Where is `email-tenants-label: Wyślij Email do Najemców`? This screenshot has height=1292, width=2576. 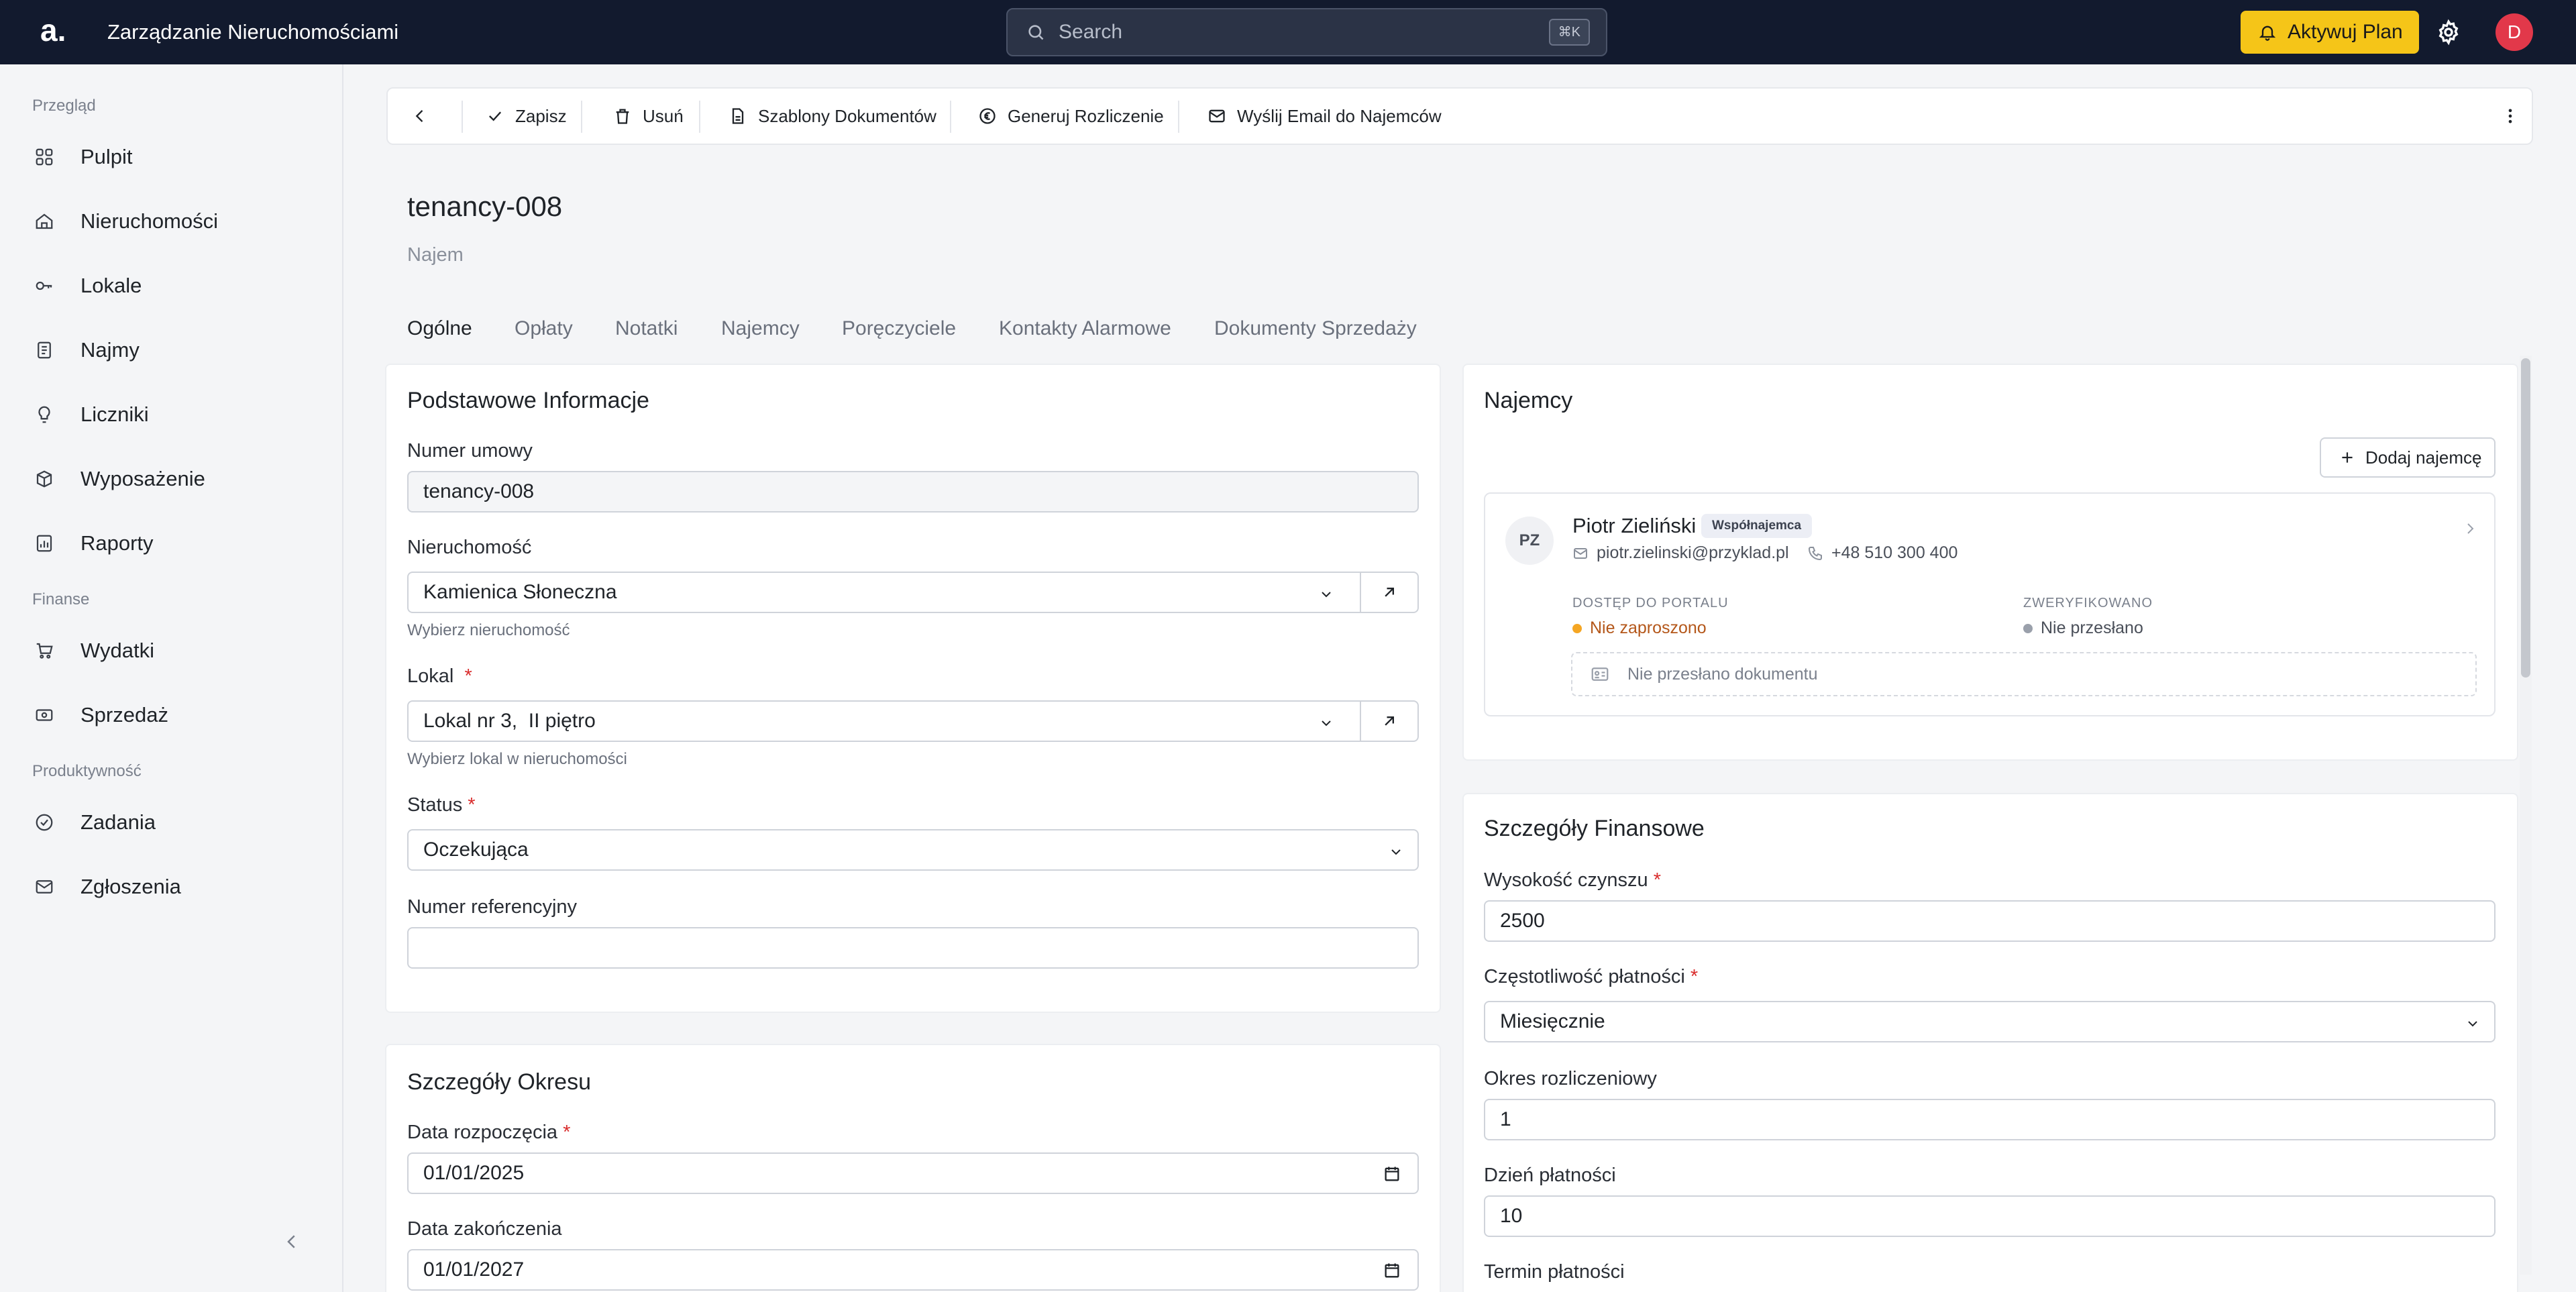 email-tenants-label: Wyślij Email do Najemców is located at coordinates (1339, 115).